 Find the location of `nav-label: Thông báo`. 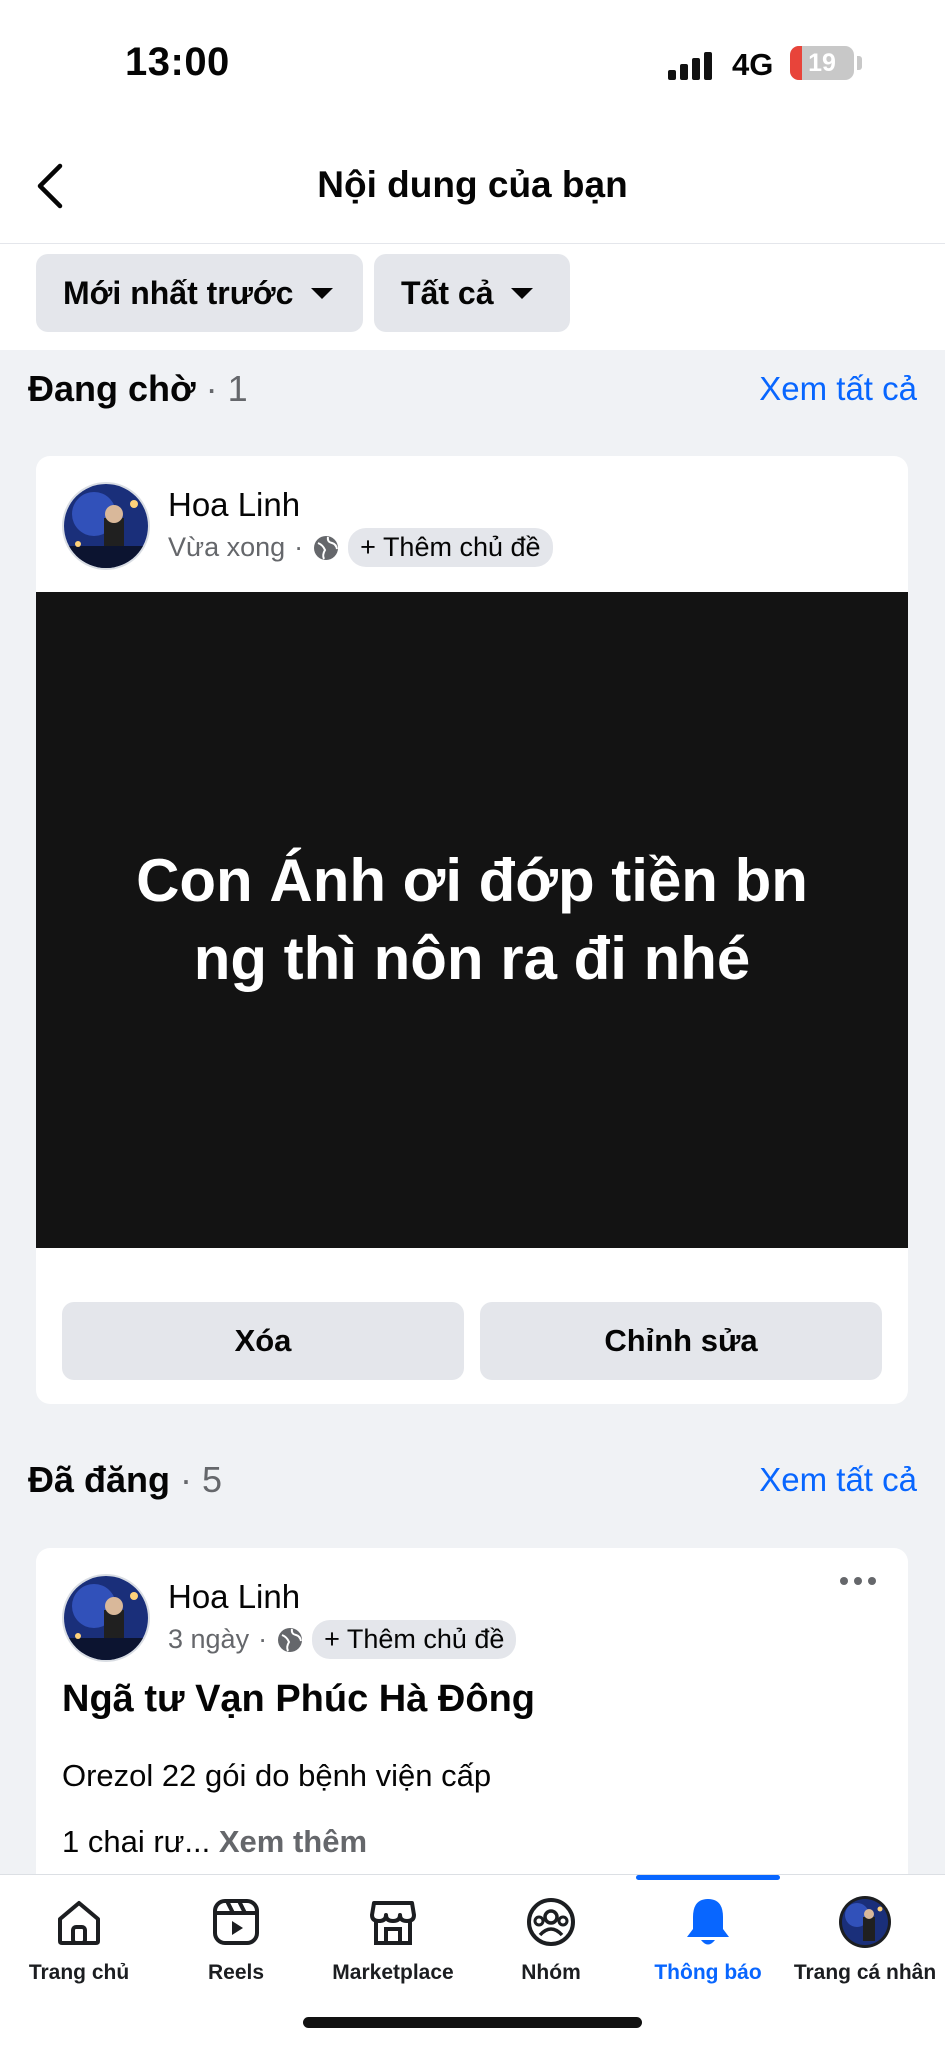

nav-label: Thông báo is located at coordinates (708, 1972).